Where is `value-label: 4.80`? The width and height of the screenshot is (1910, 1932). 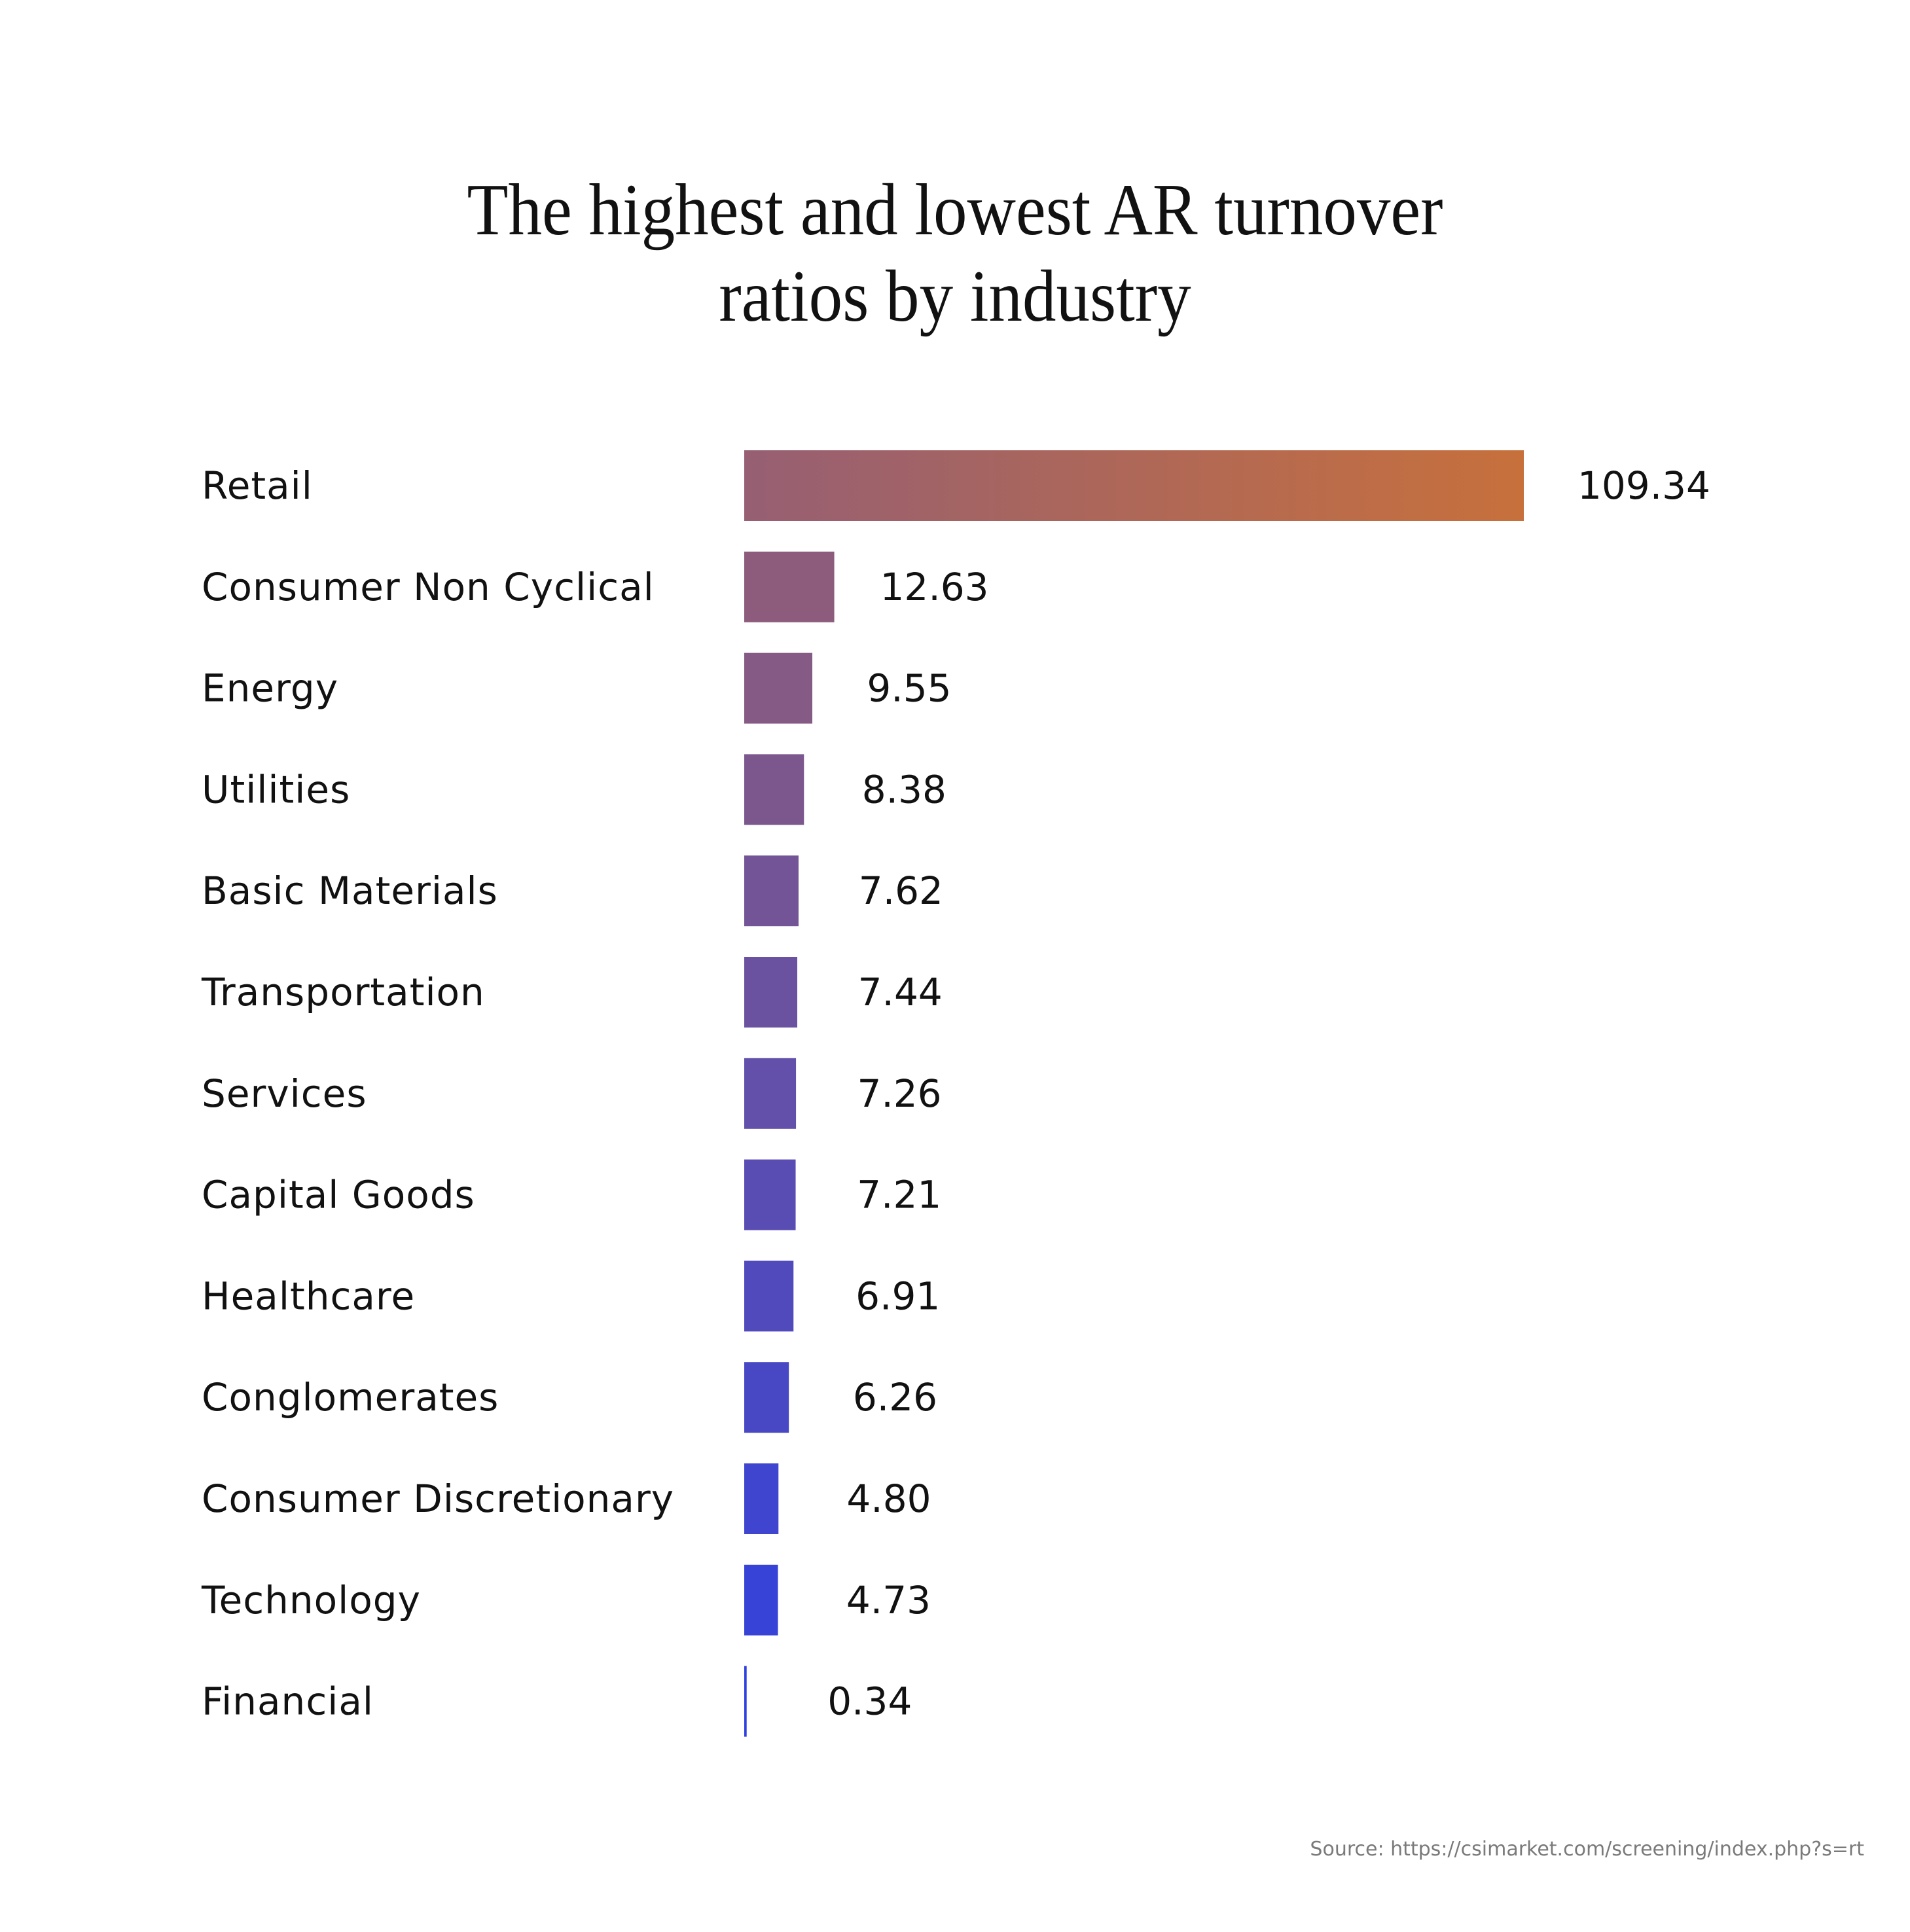
value-label: 4.80 is located at coordinates (888, 1498).